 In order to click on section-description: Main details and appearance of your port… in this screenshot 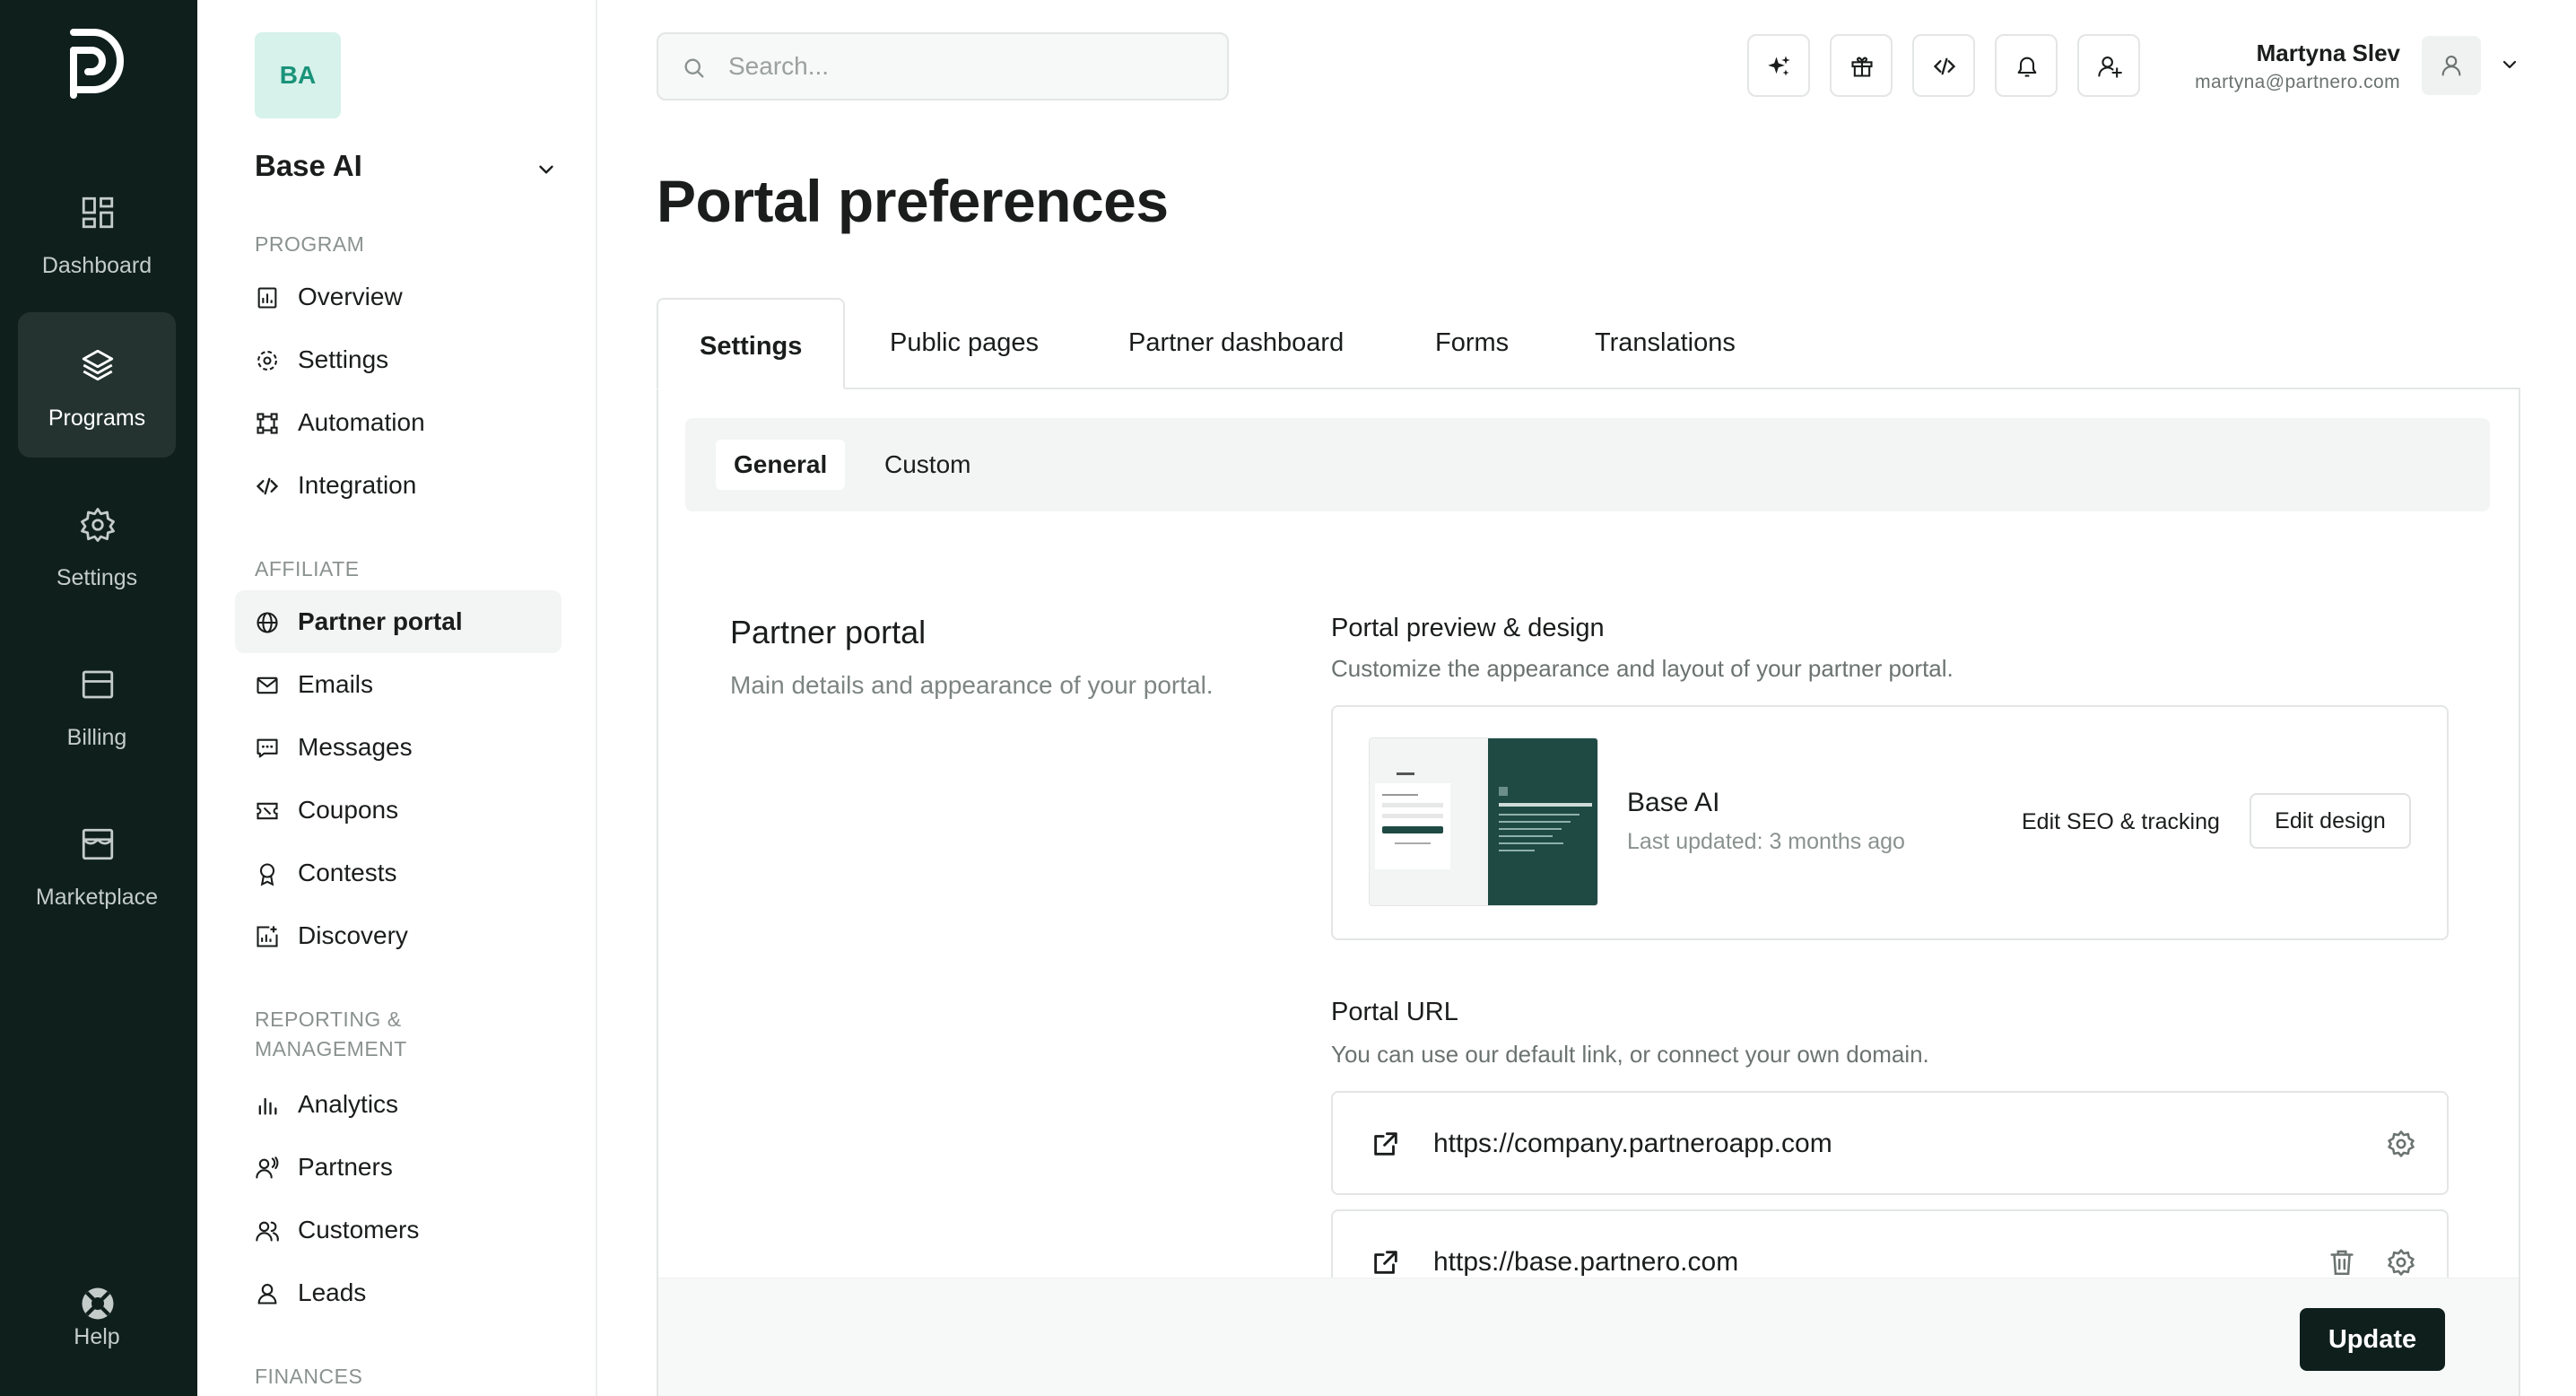, I will do `click(972, 685)`.